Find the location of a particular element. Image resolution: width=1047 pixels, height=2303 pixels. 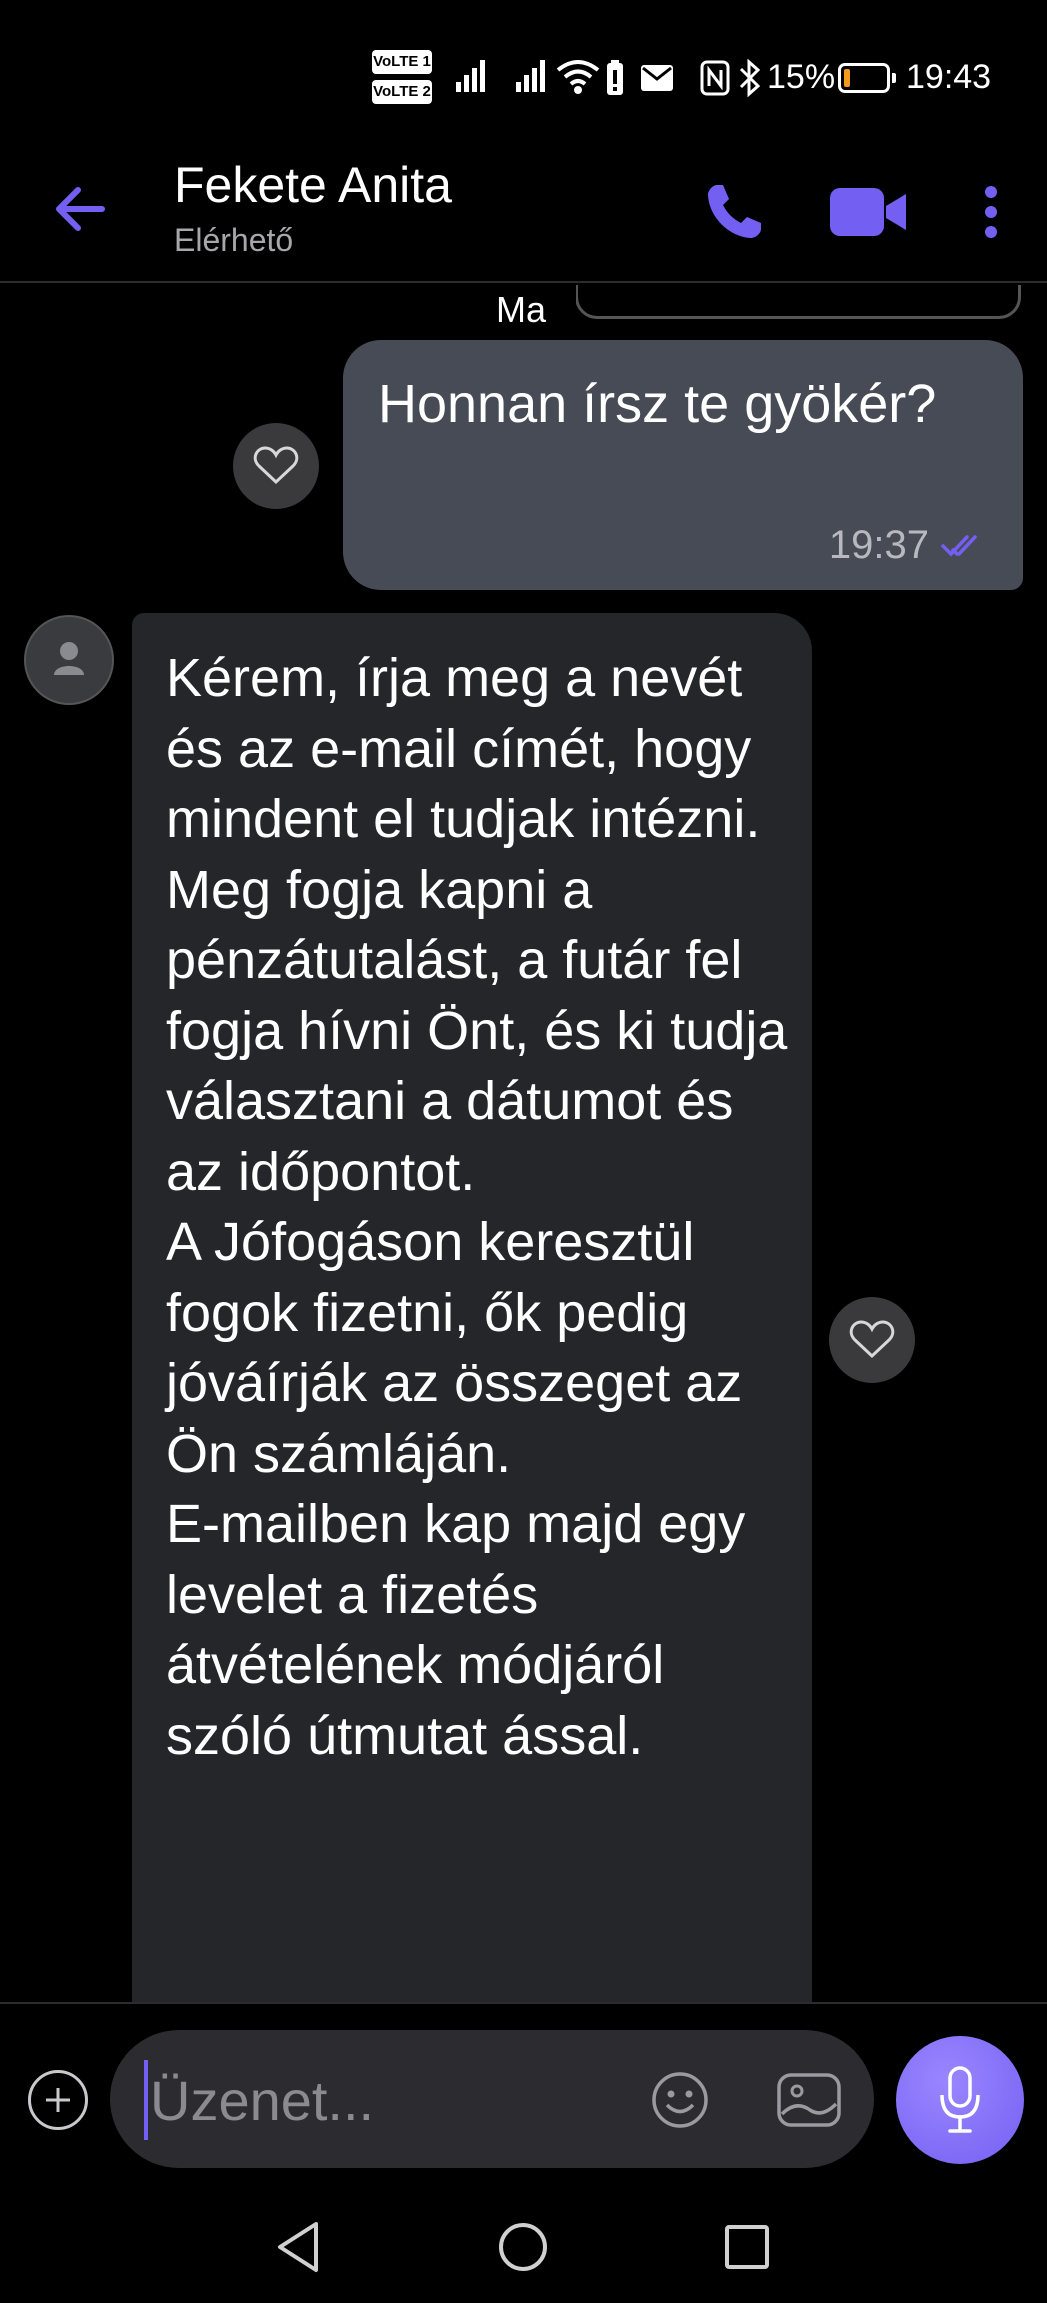

plus-icon is located at coordinates (58, 2100).